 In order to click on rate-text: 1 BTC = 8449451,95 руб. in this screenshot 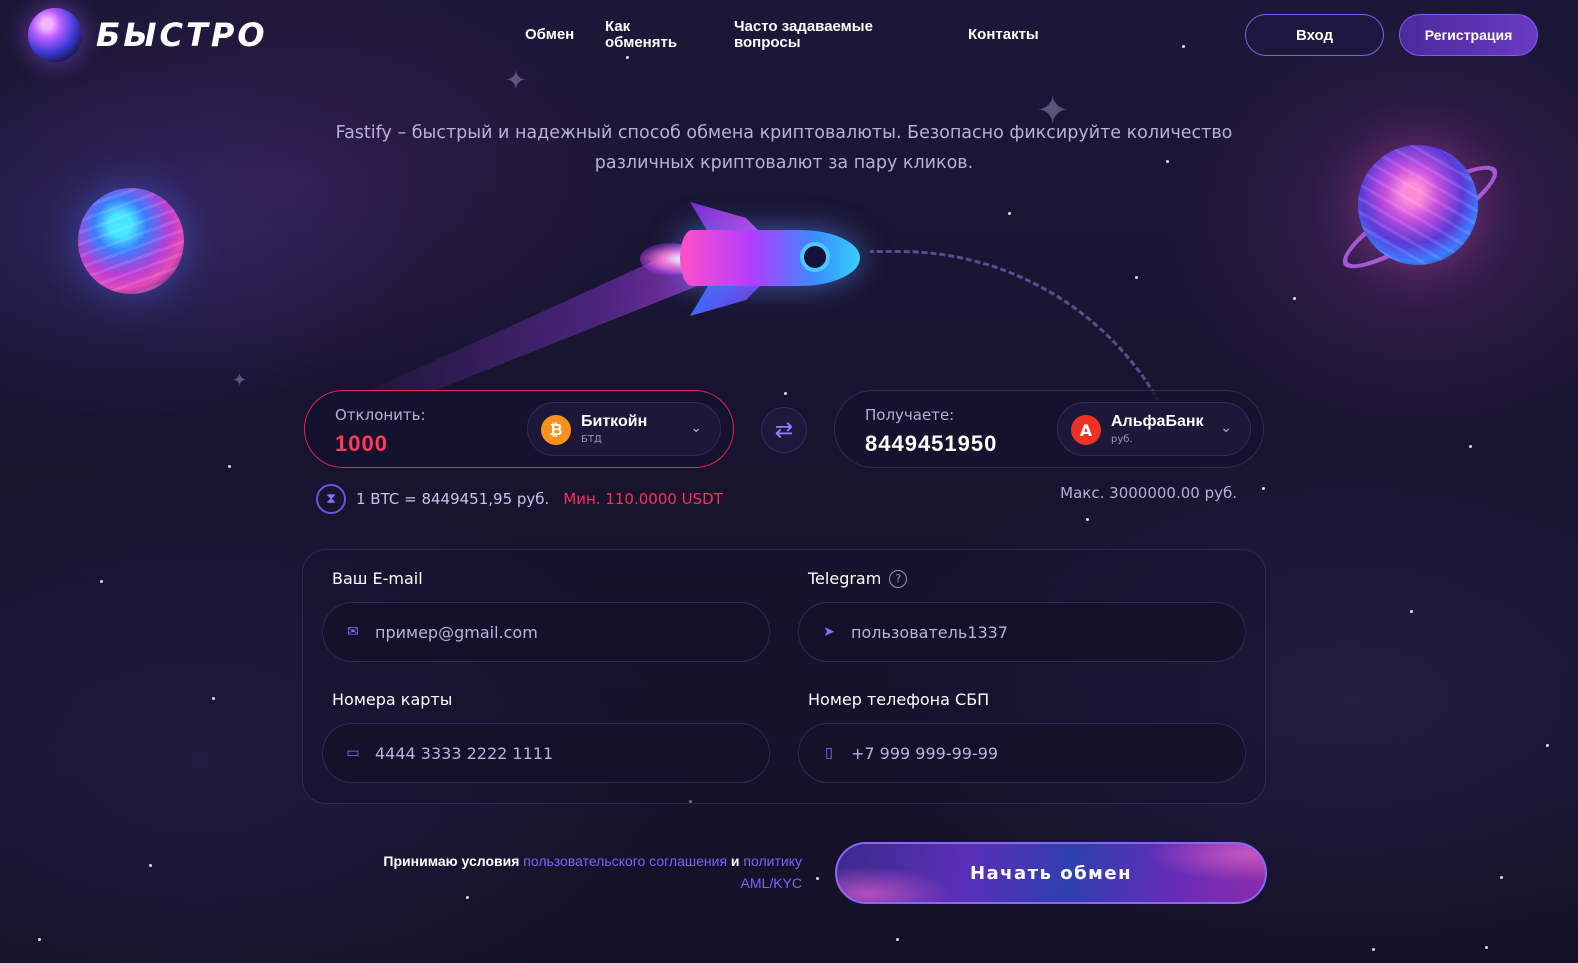, I will do `click(453, 499)`.